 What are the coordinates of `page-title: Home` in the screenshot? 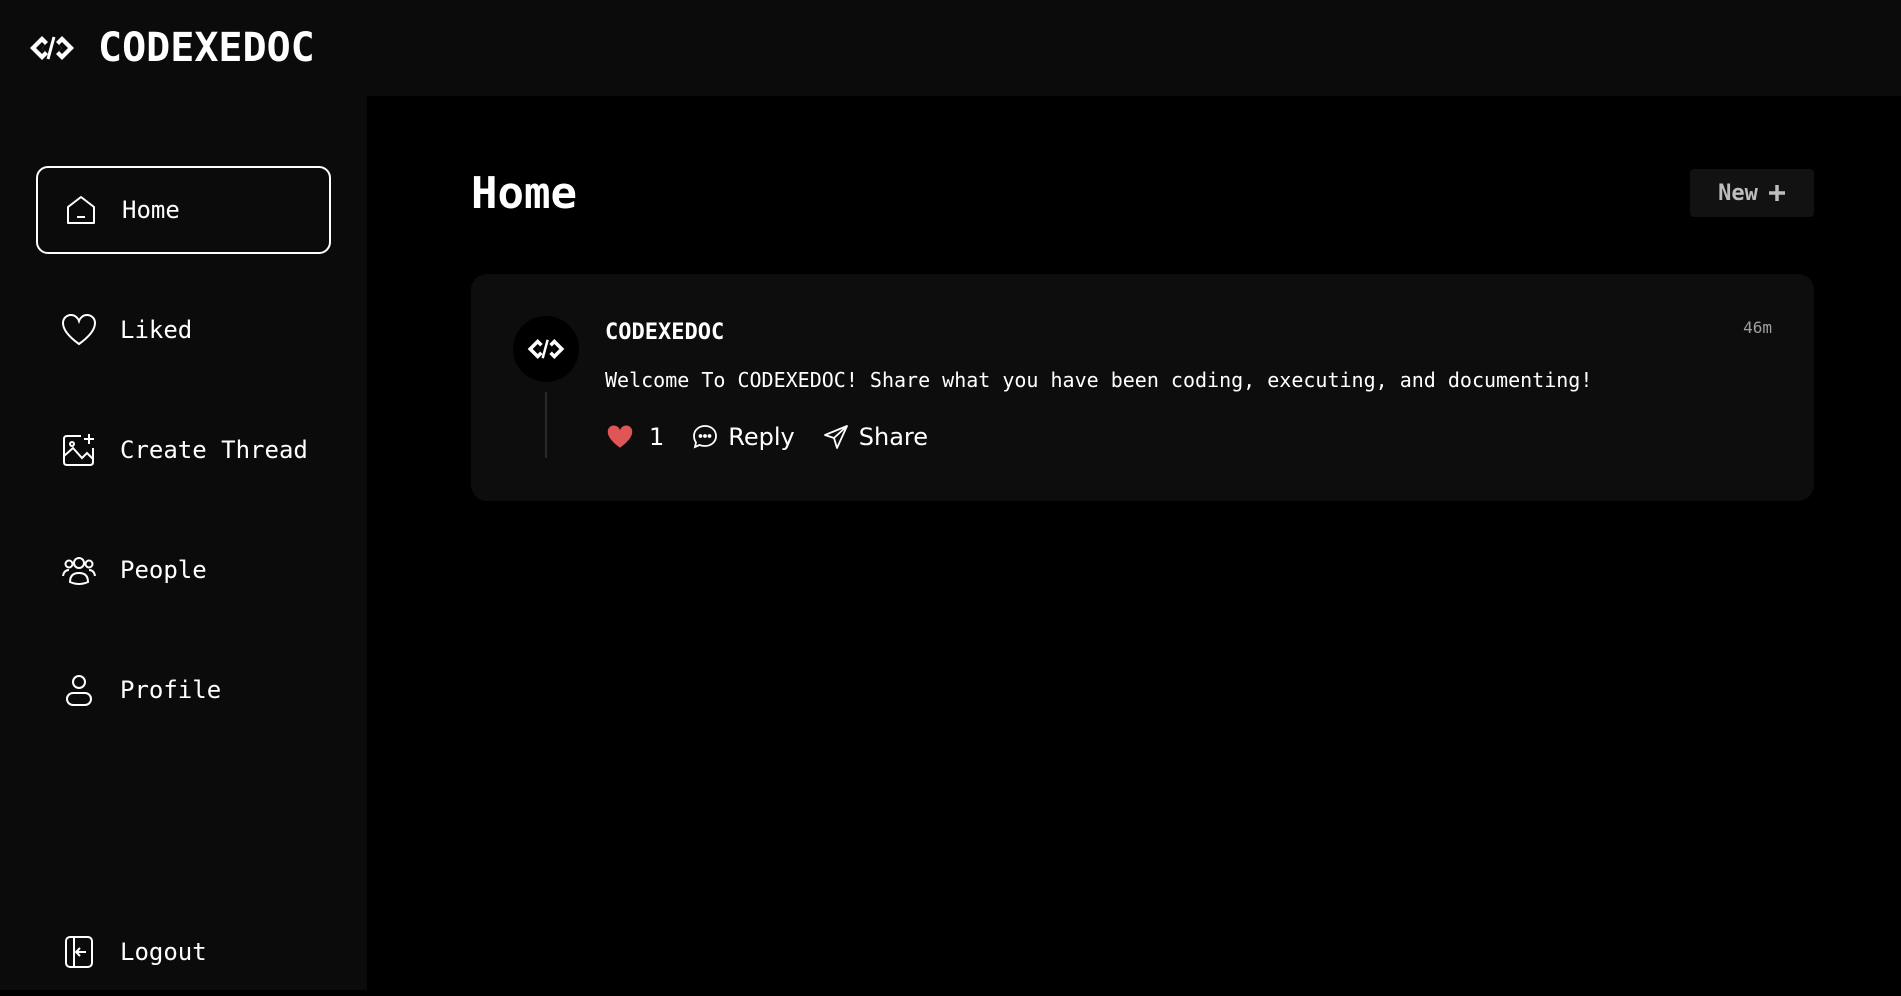 It's located at (524, 193).